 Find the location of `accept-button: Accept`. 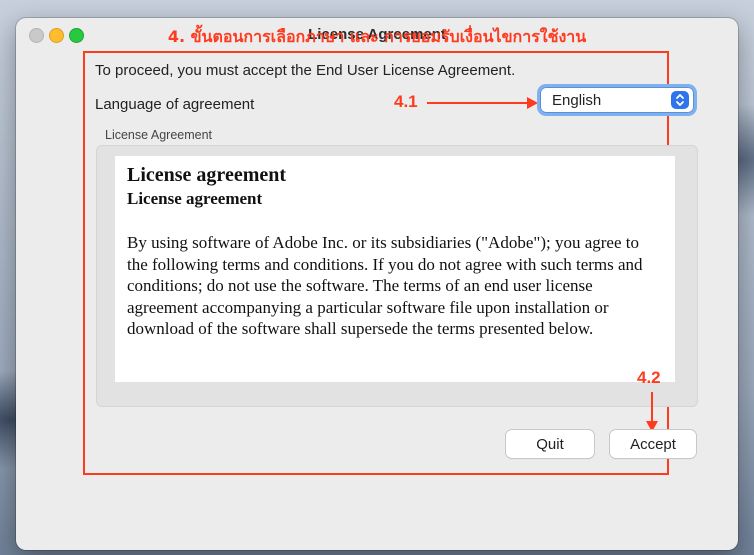

accept-button: Accept is located at coordinates (653, 444).